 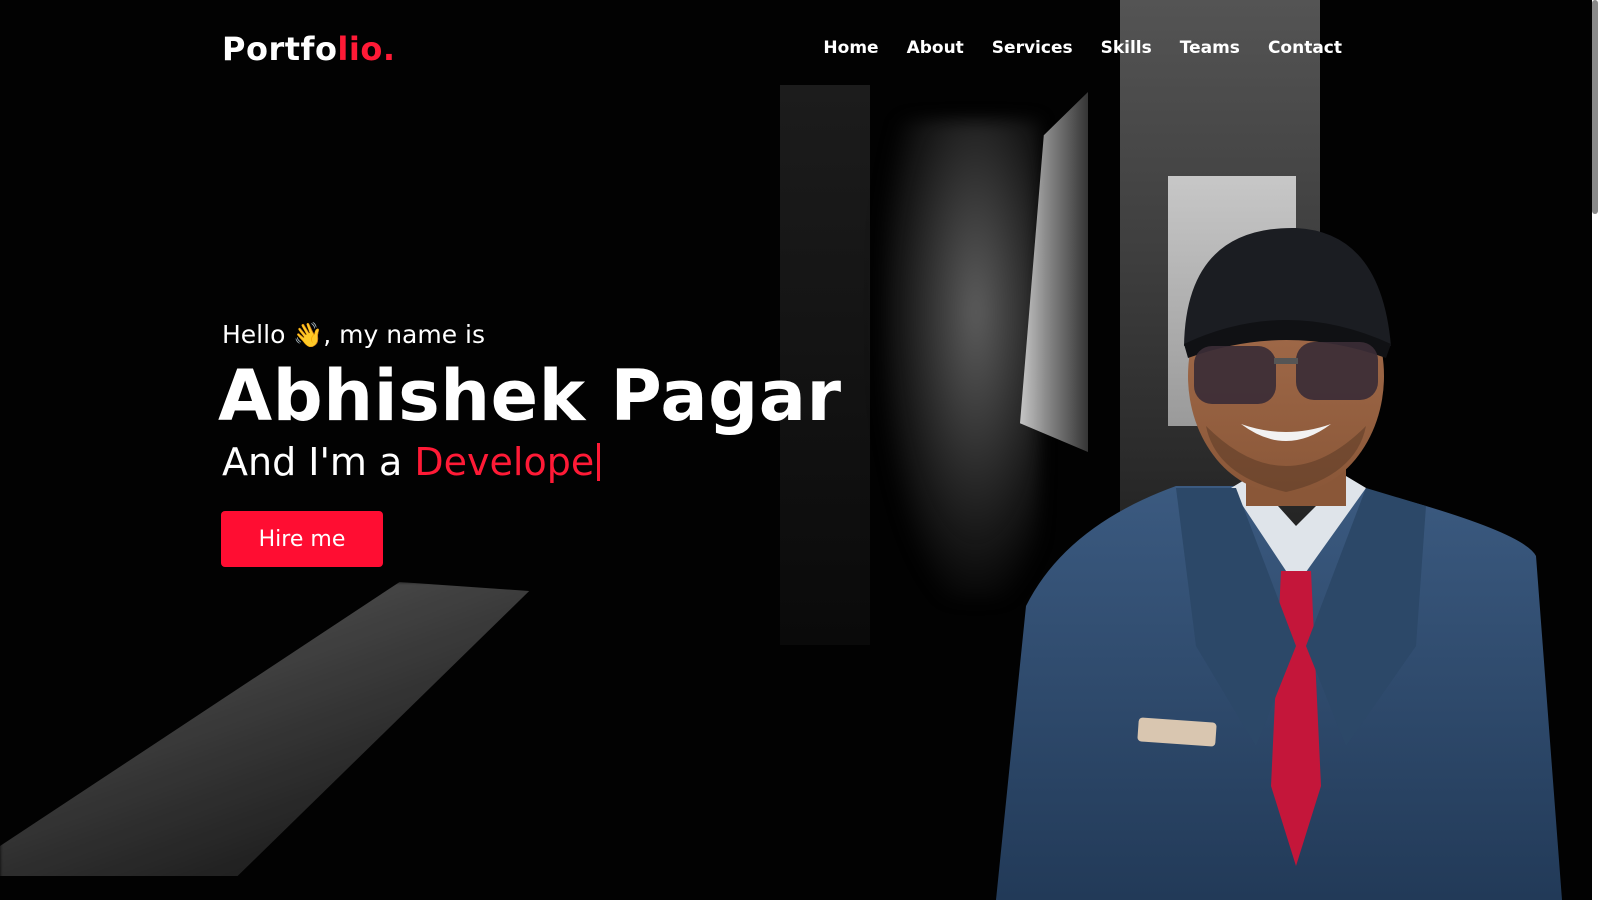 What do you see at coordinates (1032, 48) in the screenshot?
I see `nav-services: Services` at bounding box center [1032, 48].